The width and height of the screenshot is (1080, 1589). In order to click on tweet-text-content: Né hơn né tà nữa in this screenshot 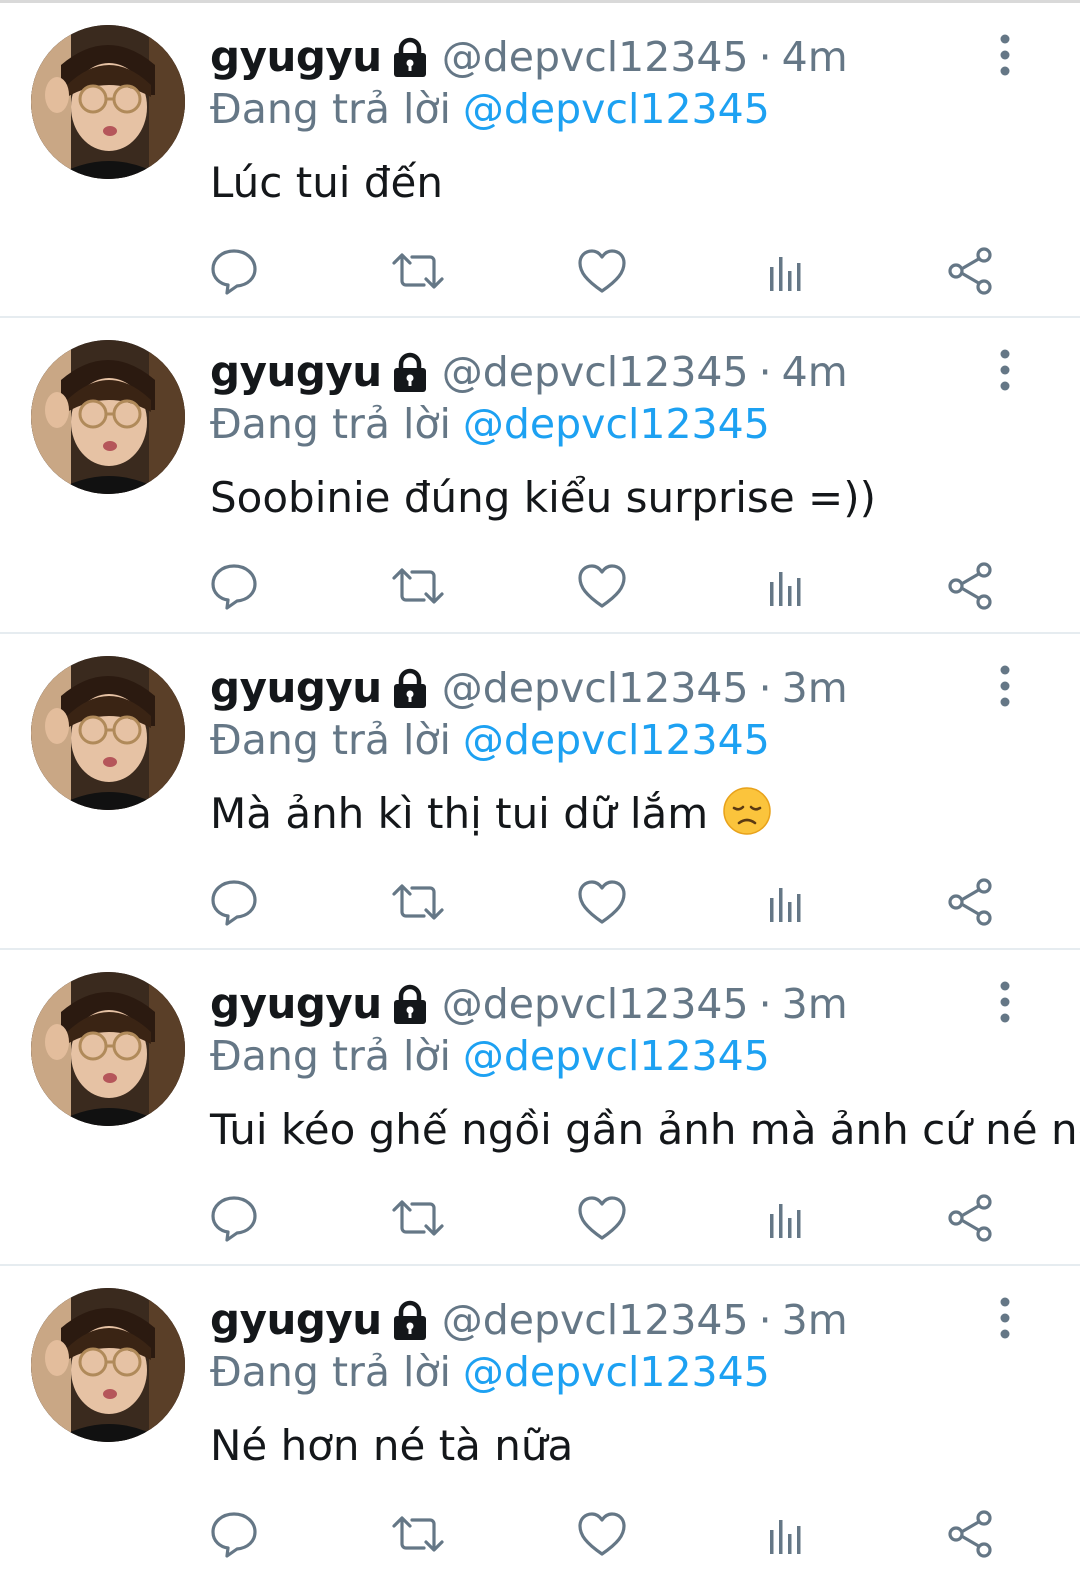, I will do `click(392, 1445)`.